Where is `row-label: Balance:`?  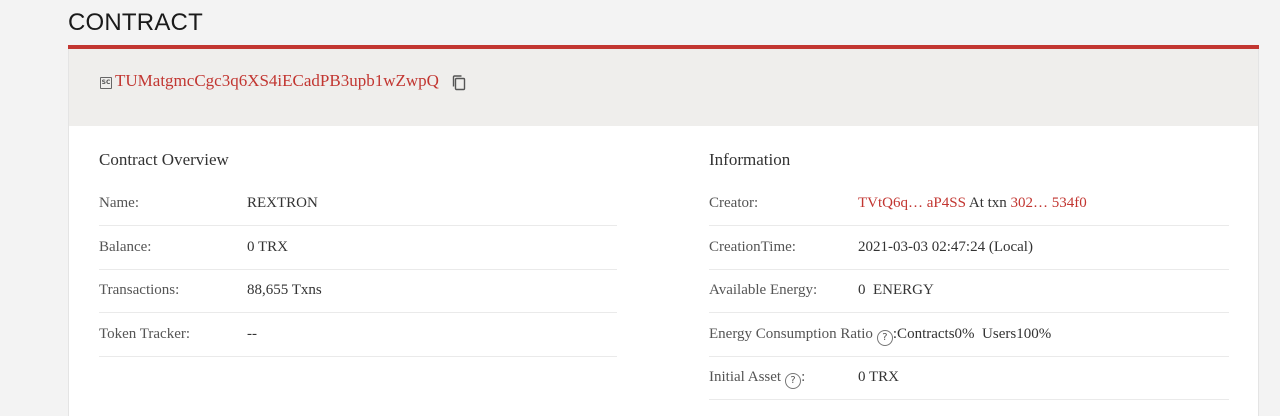 row-label: Balance: is located at coordinates (125, 247).